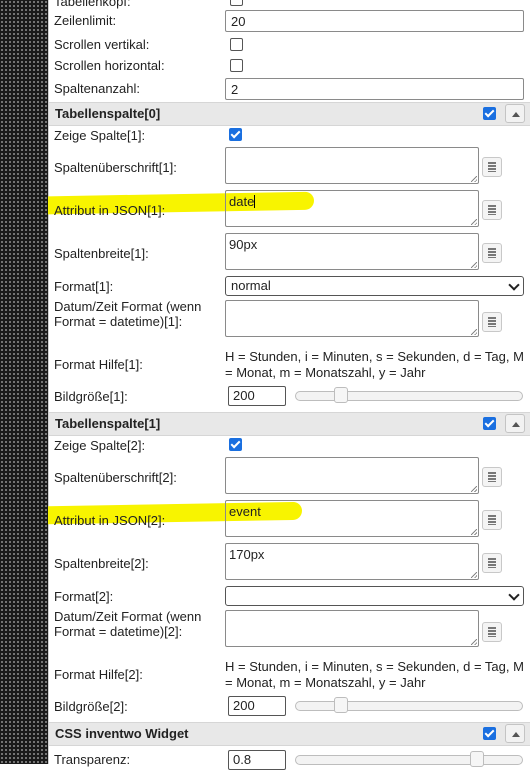 This screenshot has width=530, height=770. What do you see at coordinates (374, 21) in the screenshot?
I see `row-limit-input: 20` at bounding box center [374, 21].